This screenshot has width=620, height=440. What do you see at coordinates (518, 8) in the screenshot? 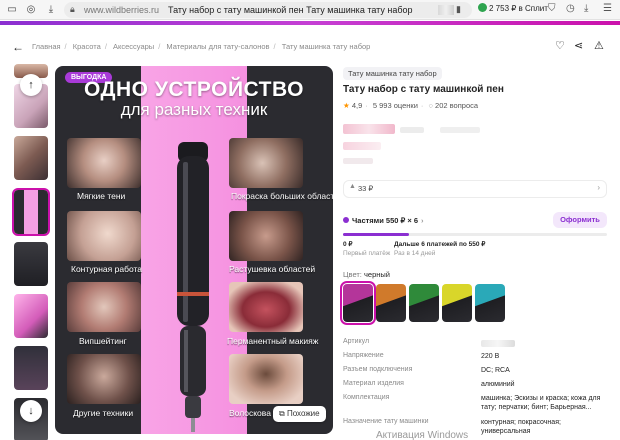
I see `split-price-text: 2 753 ₽ в Сплит` at bounding box center [518, 8].